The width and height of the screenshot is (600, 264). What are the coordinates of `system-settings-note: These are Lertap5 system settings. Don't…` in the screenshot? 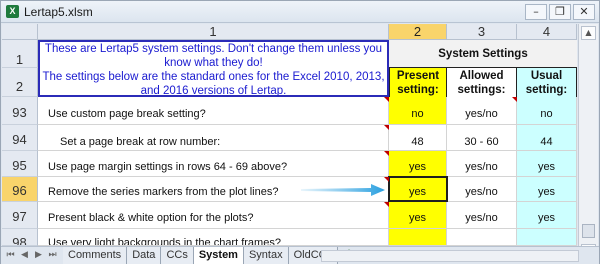 It's located at (213, 68).